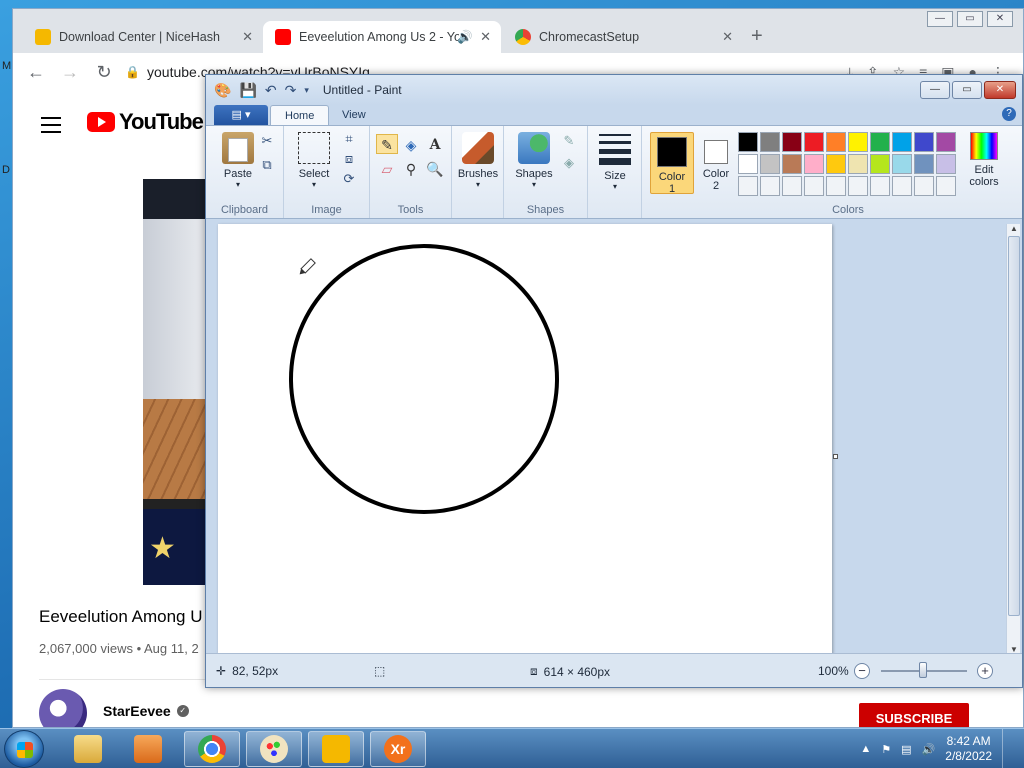 The width and height of the screenshot is (1024, 768). I want to click on action-center-icon: ⚑, so click(886, 749).